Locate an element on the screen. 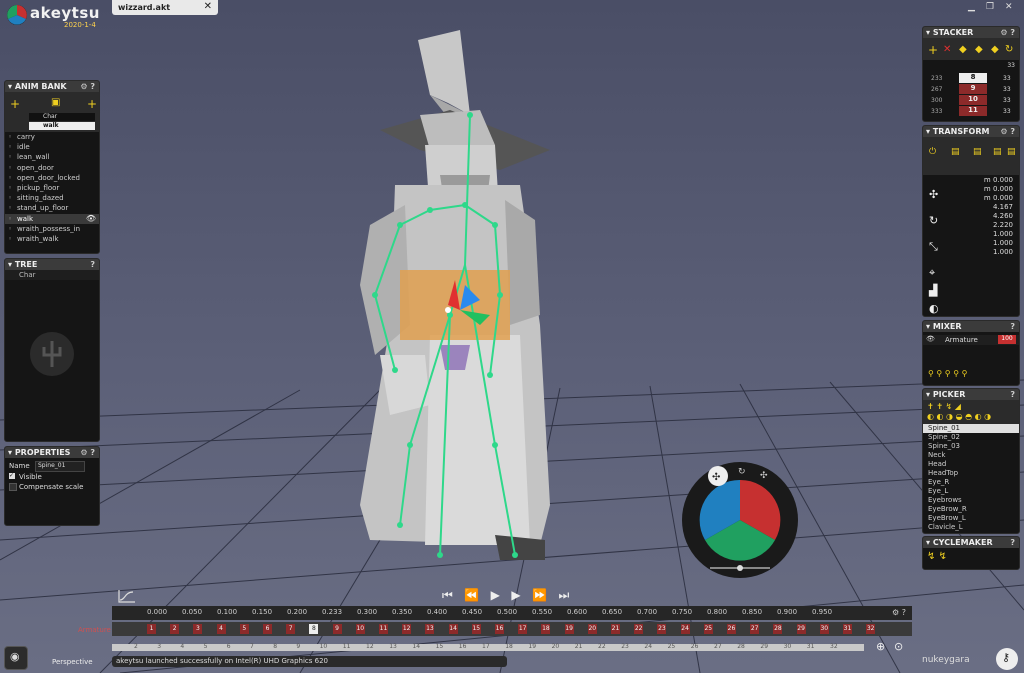 This screenshot has width=1024, height=673. keyframe: 29 is located at coordinates (801, 629).